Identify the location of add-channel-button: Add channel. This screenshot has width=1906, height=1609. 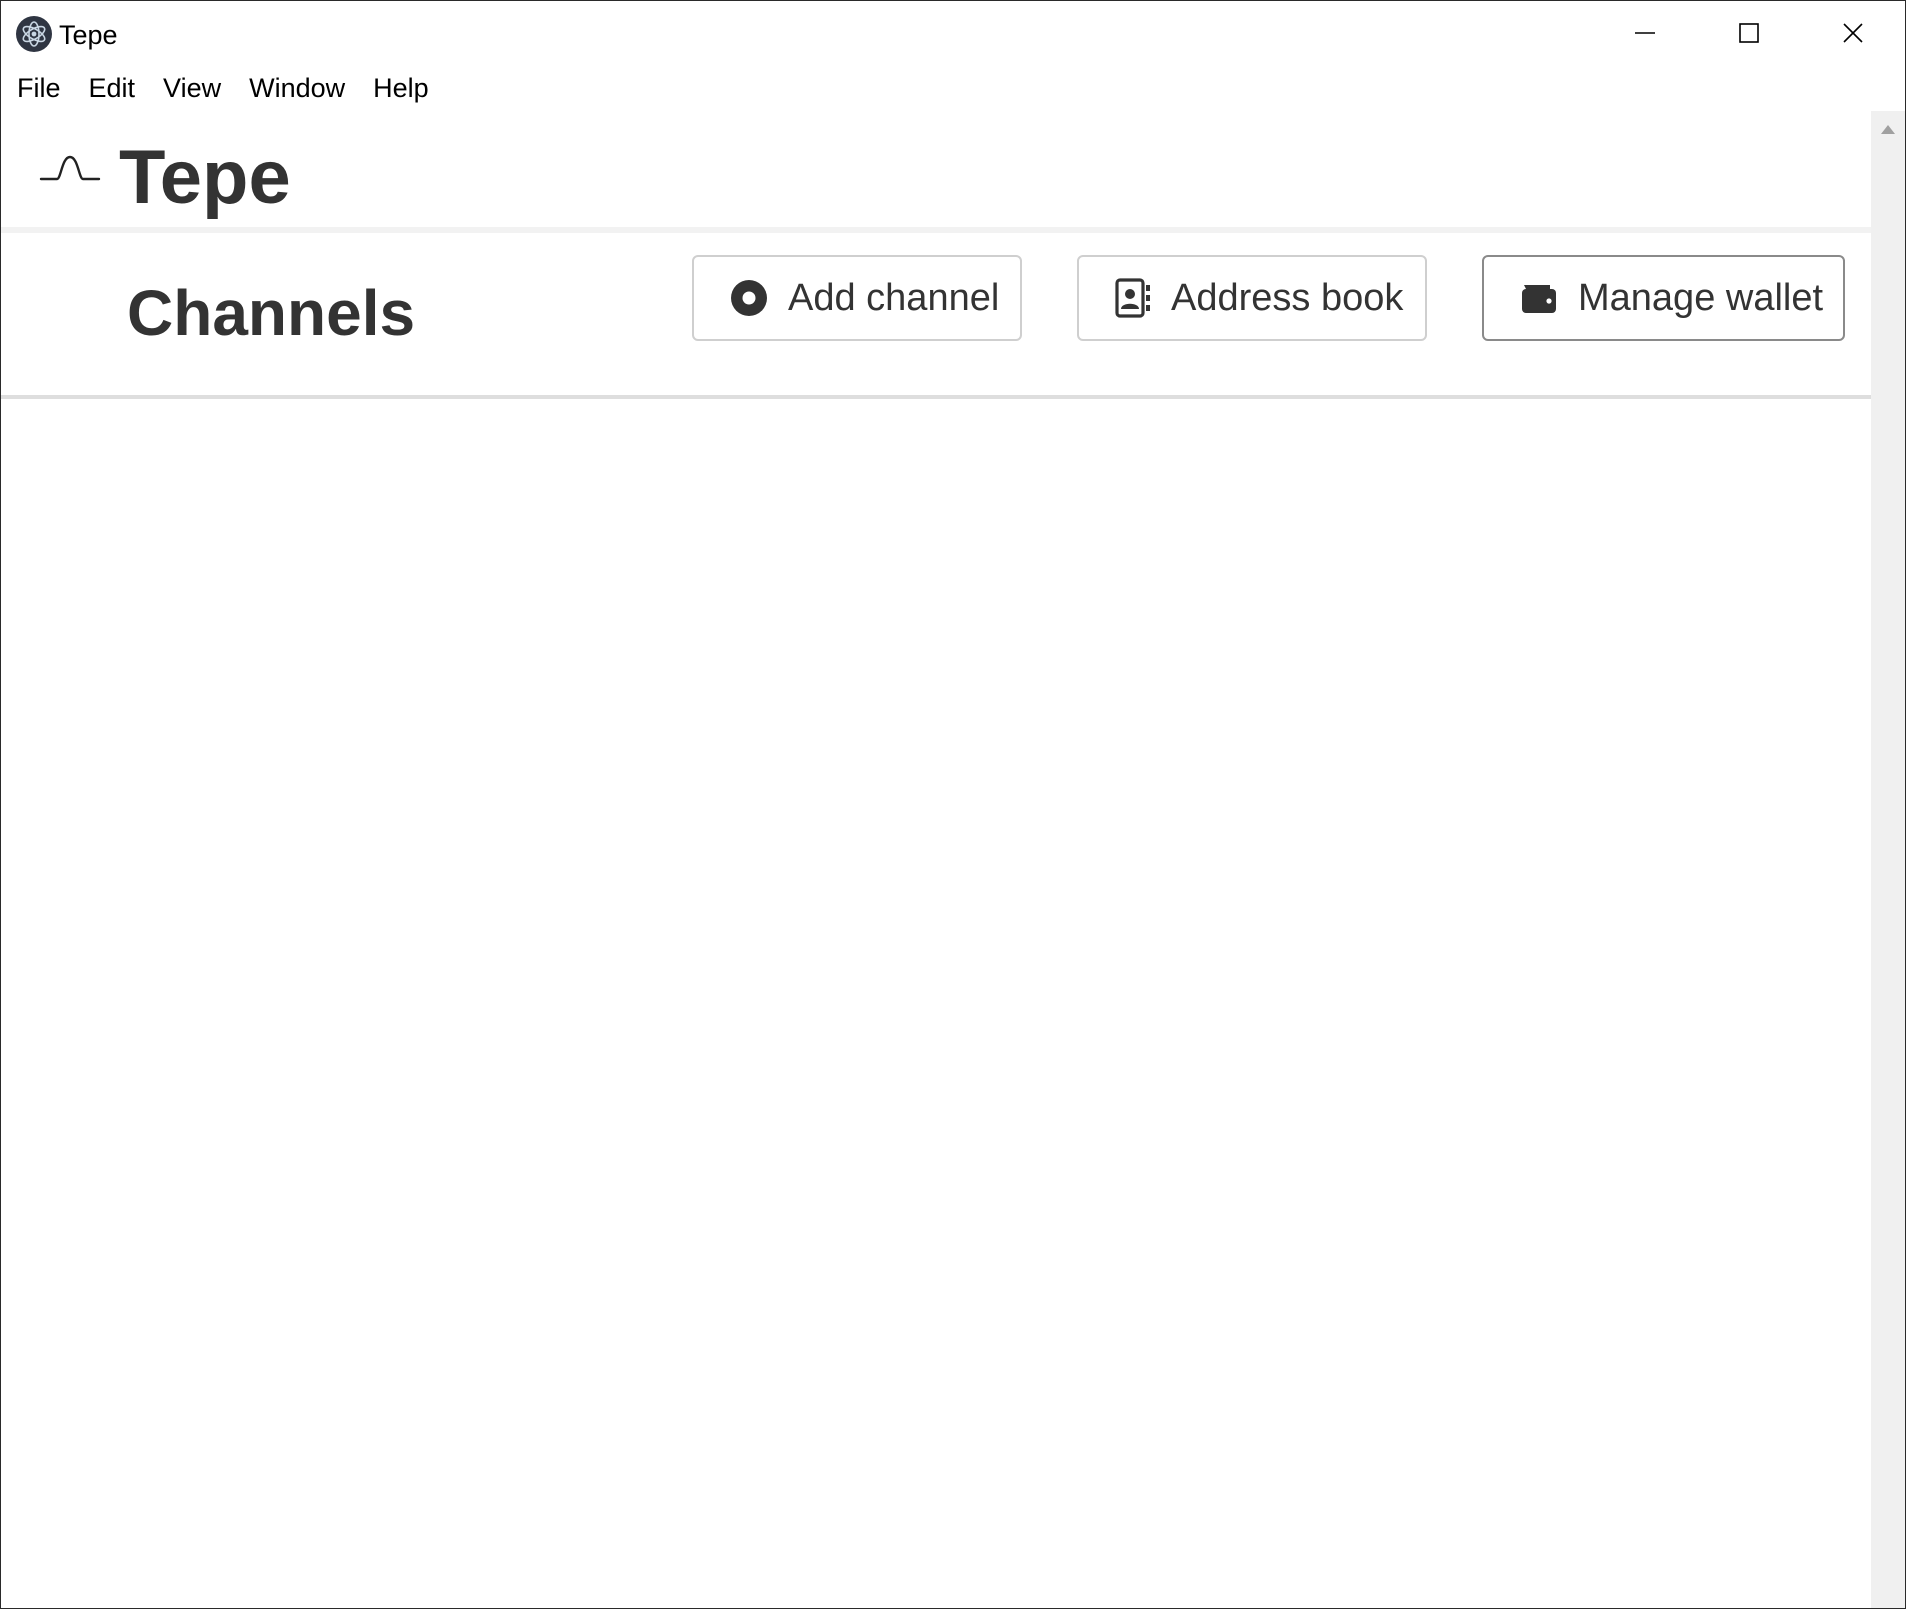
(857, 298).